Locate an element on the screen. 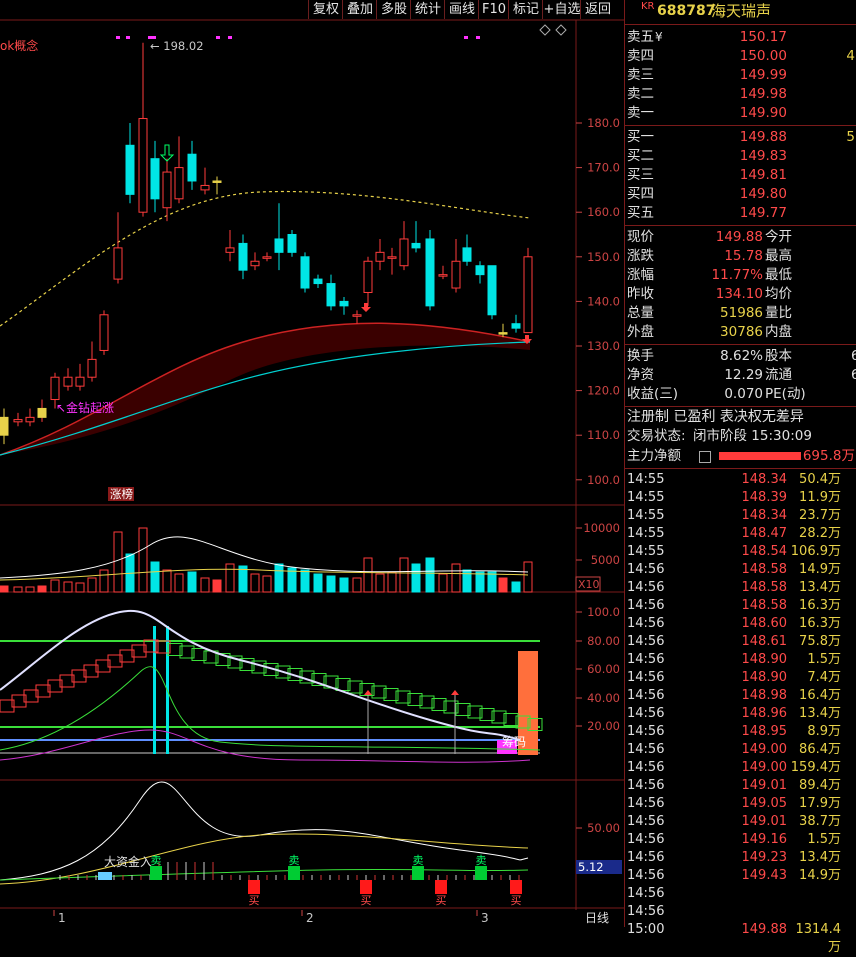  tick-row: 14:56 148.61 75.8万 is located at coordinates (740, 642).